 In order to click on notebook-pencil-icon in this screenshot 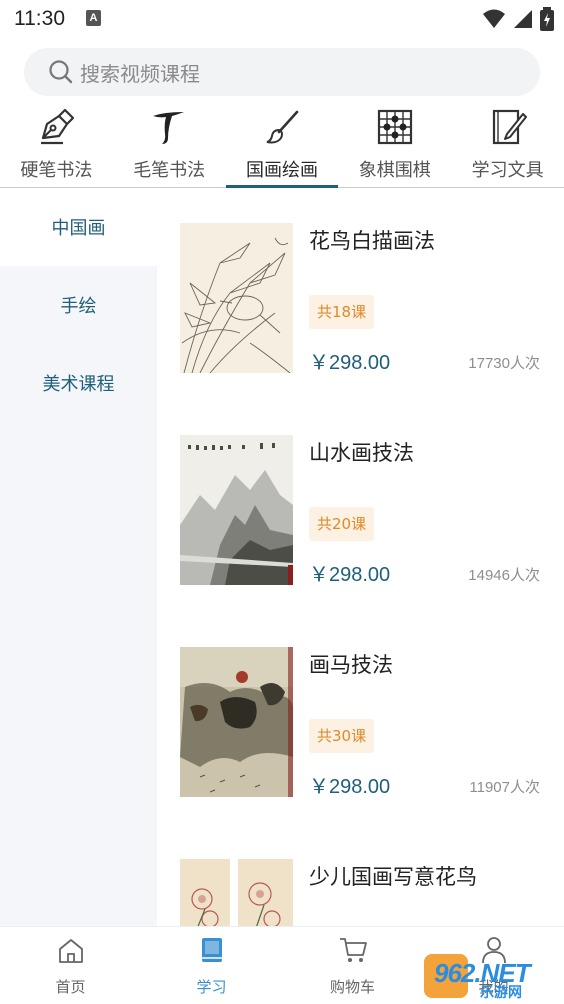, I will do `click(509, 127)`.